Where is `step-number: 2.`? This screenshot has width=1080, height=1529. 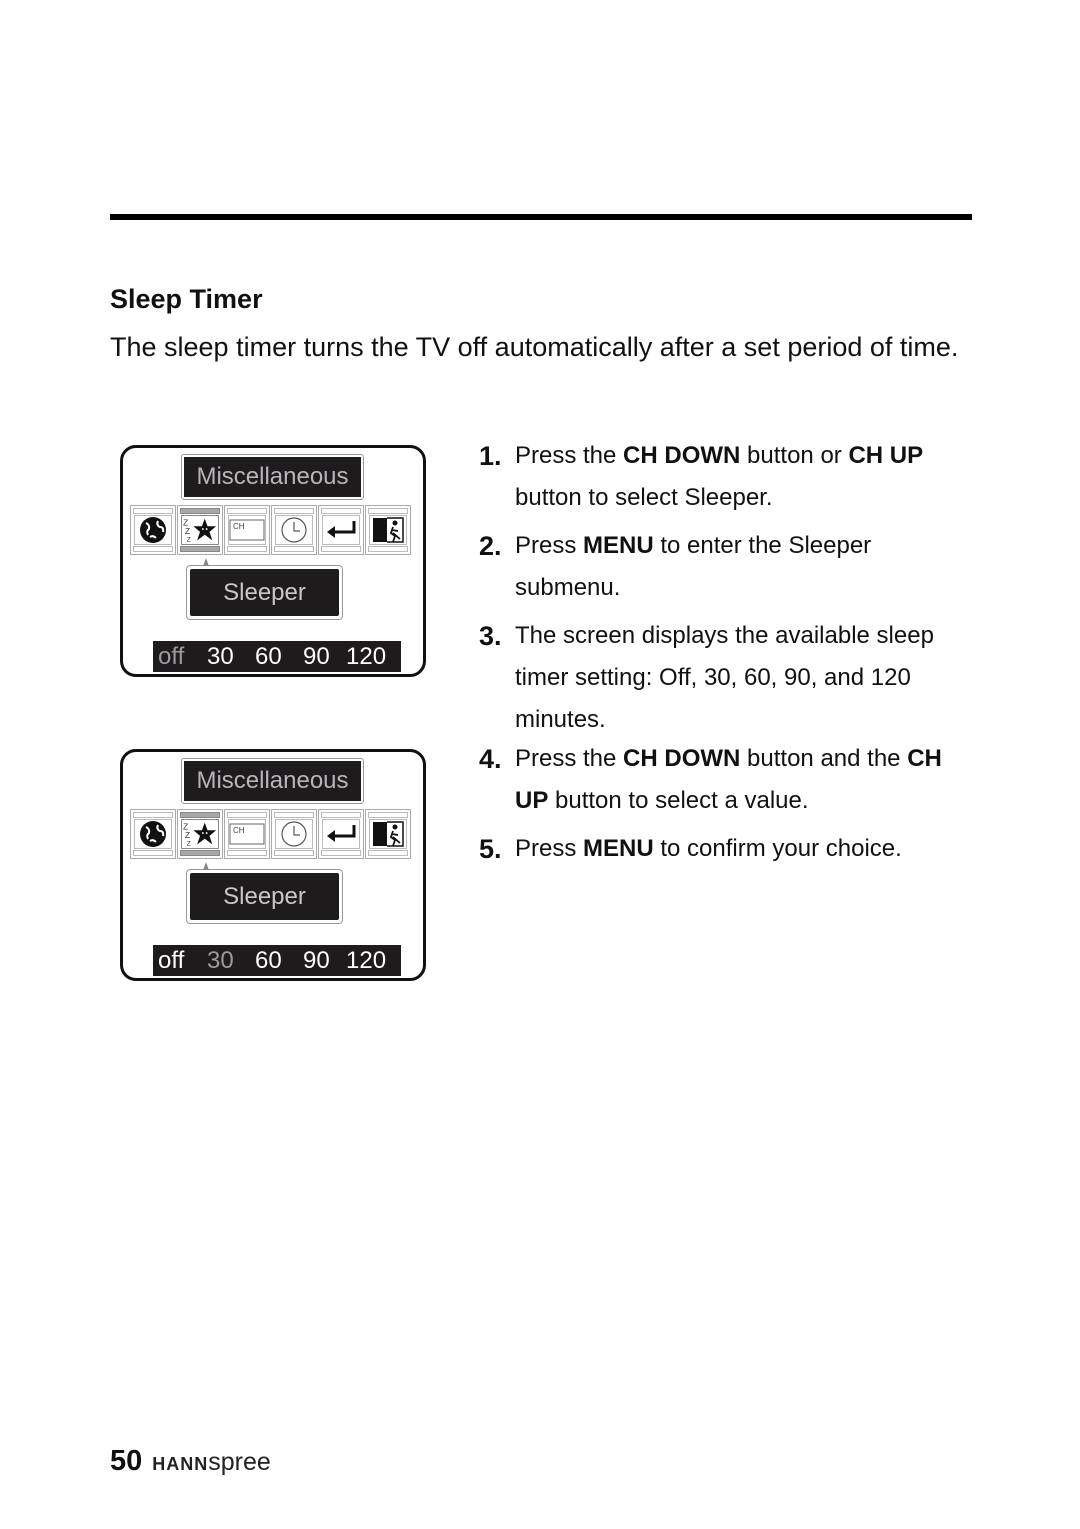
step-number: 2. is located at coordinates (490, 546).